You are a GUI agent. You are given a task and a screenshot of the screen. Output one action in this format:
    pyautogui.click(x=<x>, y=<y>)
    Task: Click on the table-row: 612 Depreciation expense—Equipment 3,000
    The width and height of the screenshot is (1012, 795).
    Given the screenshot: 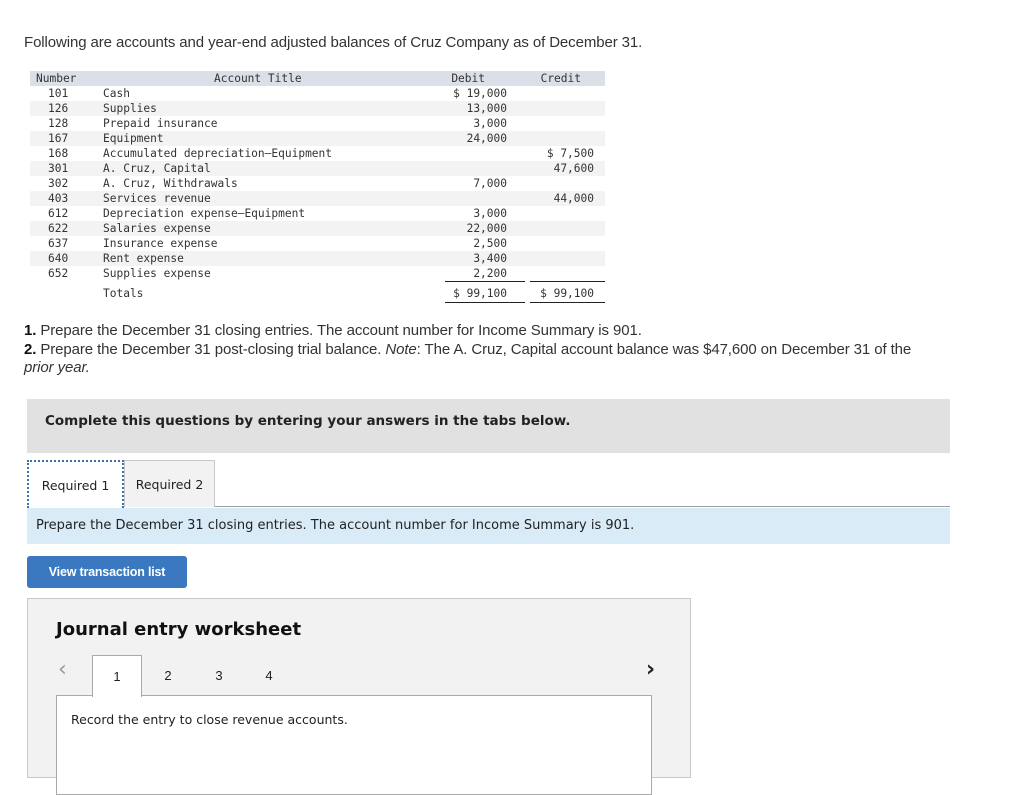 What is the action you would take?
    pyautogui.click(x=317, y=213)
    